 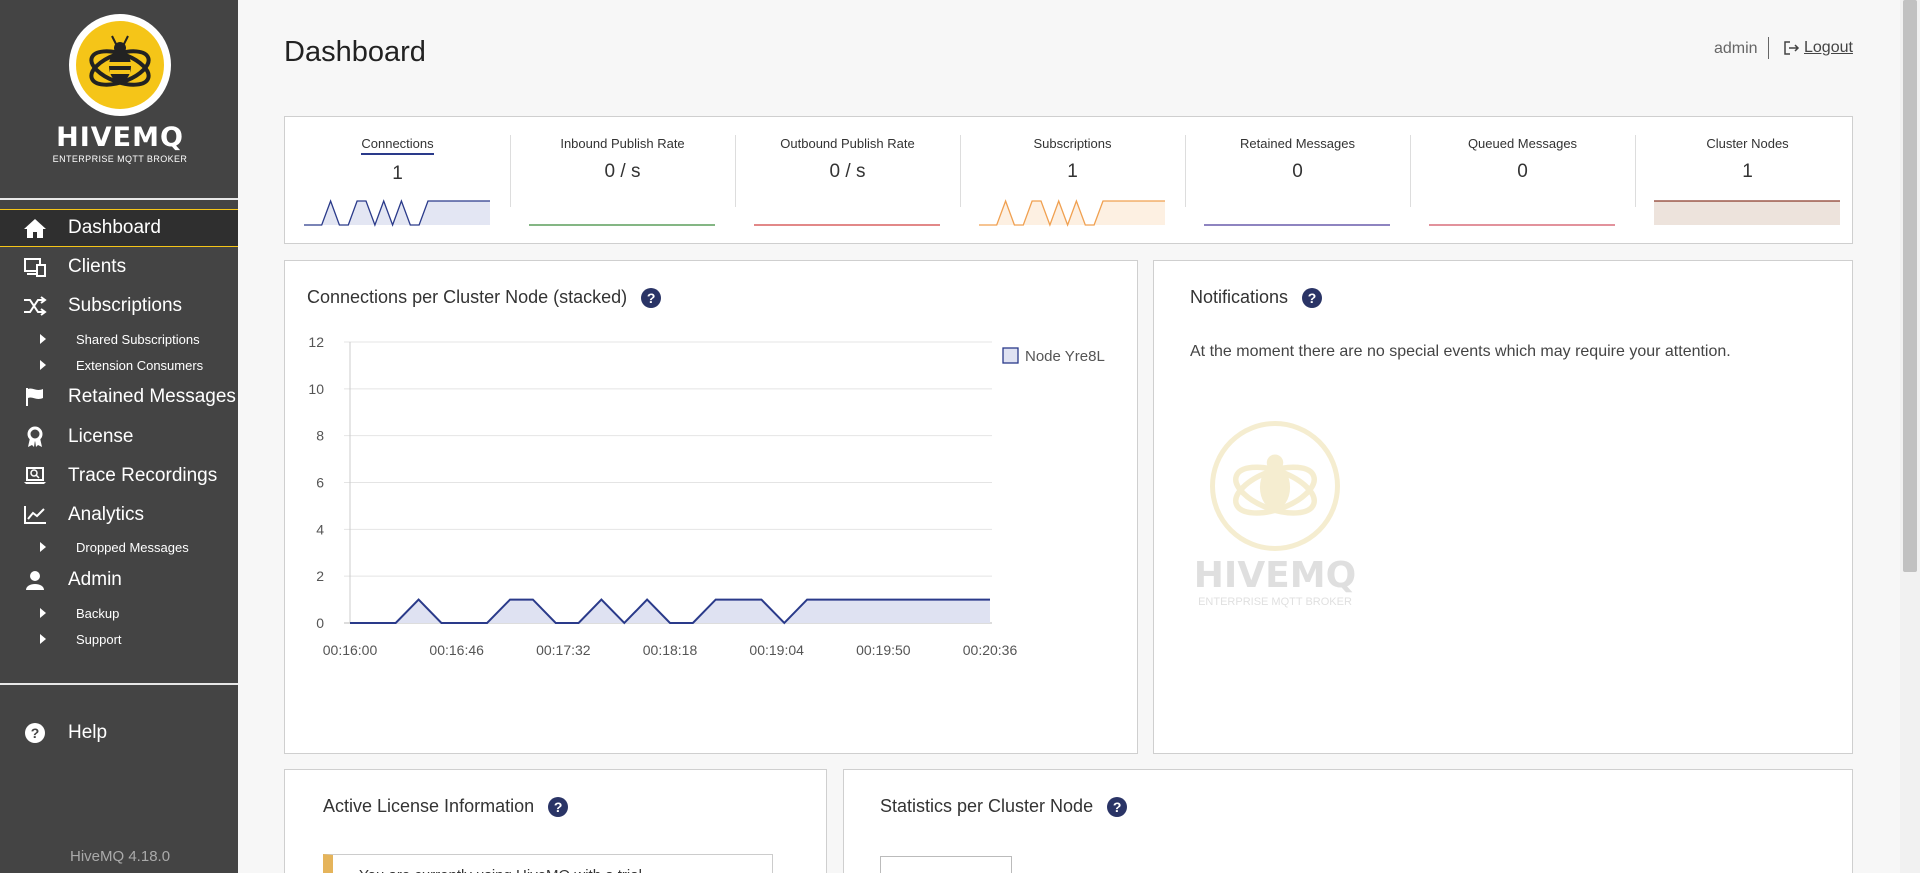 I want to click on sidebar-item-backup: Backup, so click(x=119, y=613).